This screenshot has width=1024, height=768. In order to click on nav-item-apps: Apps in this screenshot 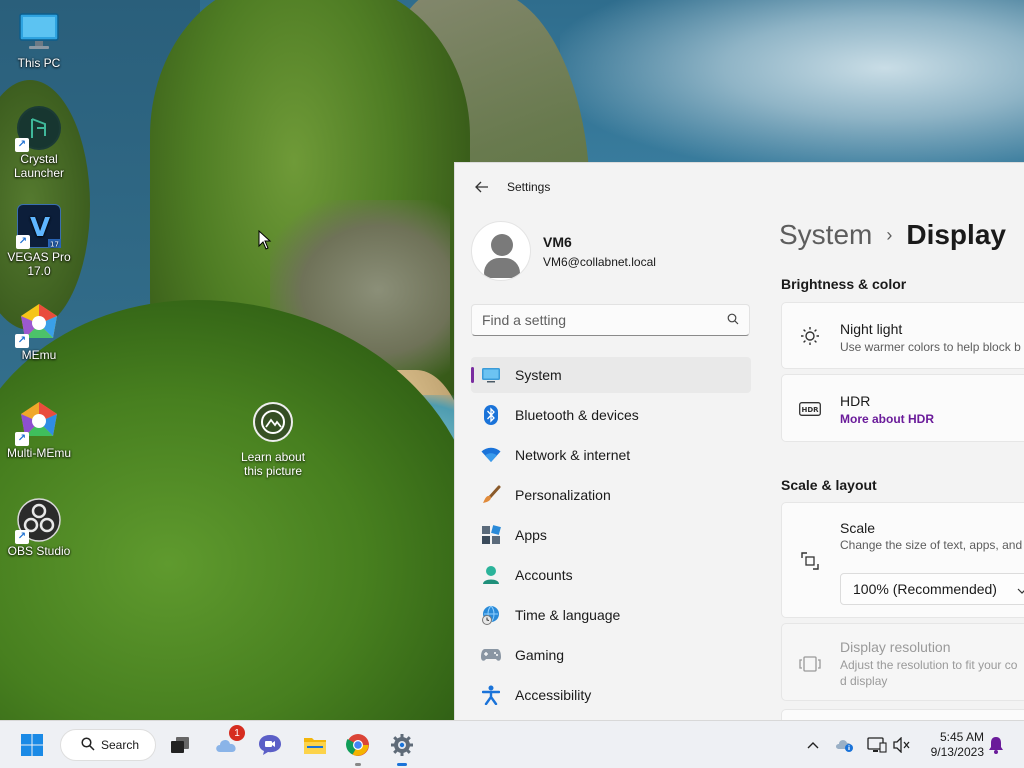, I will do `click(611, 535)`.